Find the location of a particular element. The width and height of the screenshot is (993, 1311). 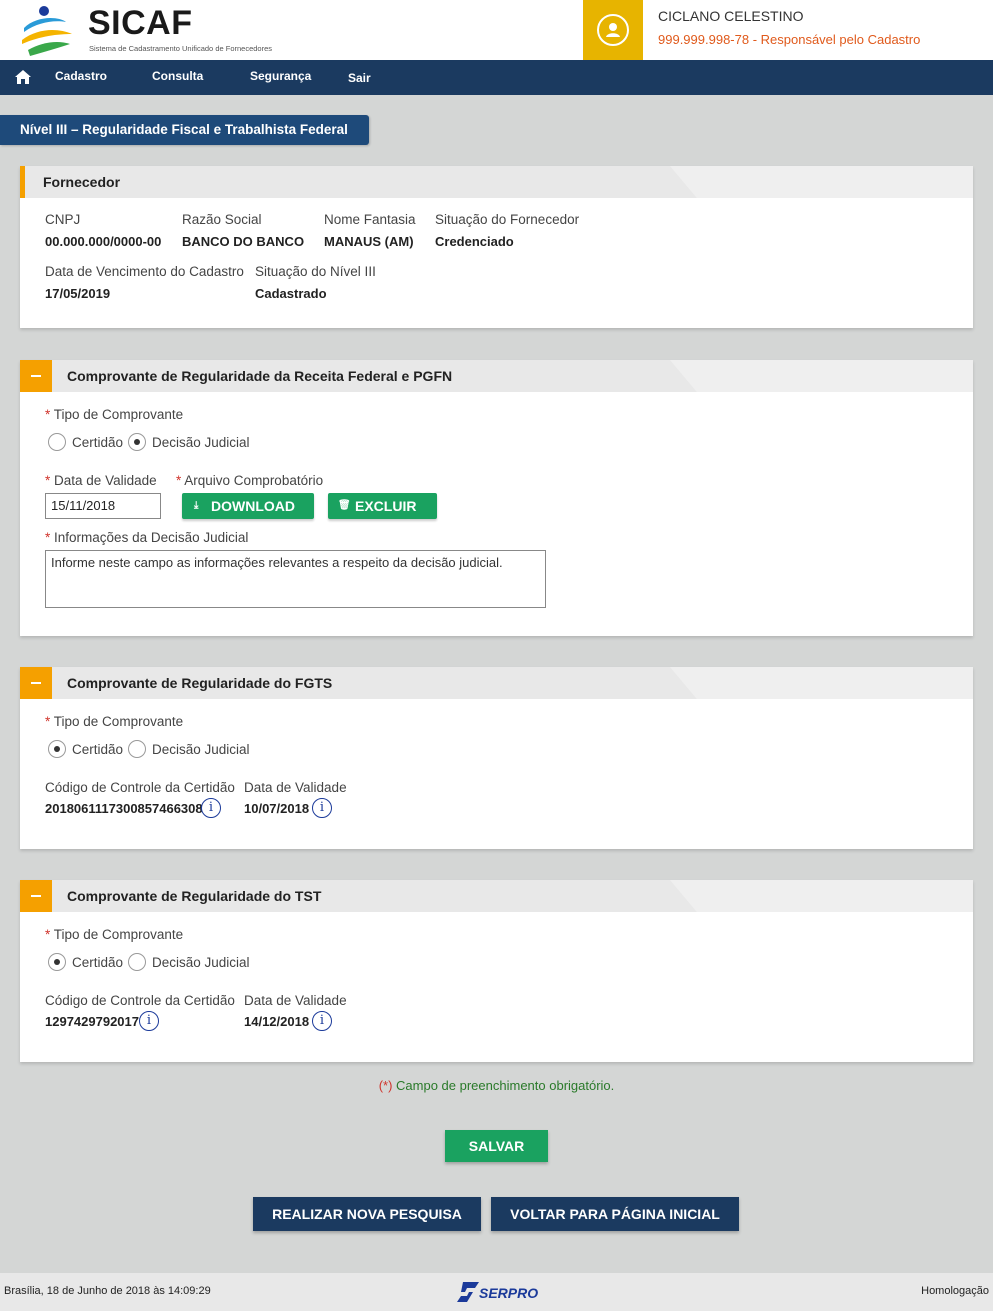

download-icon: ⤓ is located at coordinates (196, 505).